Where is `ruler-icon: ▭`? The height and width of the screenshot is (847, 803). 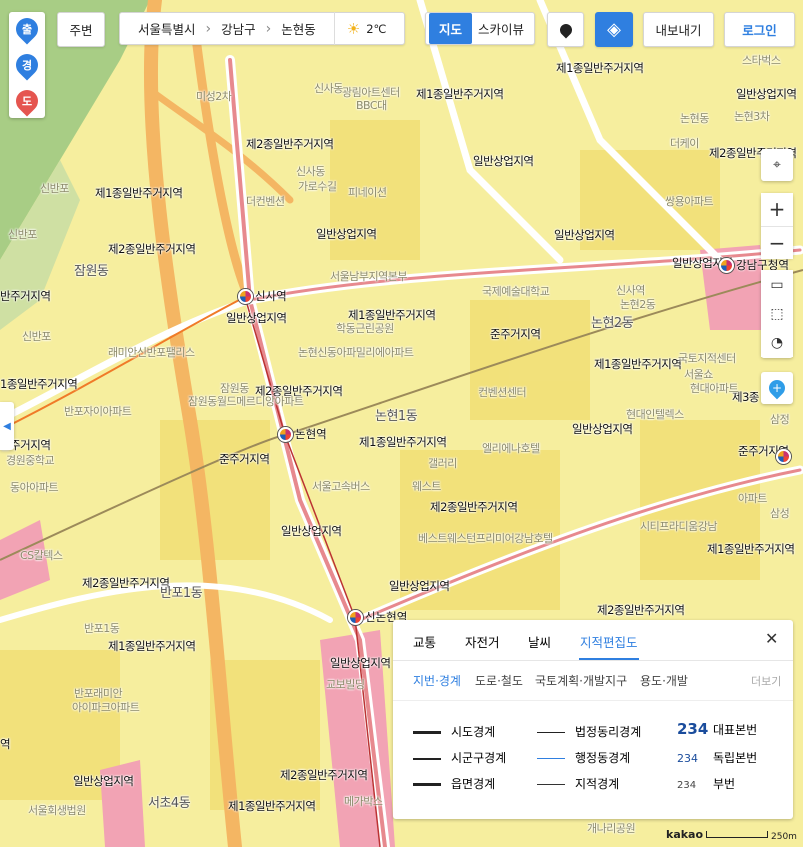 ruler-icon: ▭ is located at coordinates (777, 284).